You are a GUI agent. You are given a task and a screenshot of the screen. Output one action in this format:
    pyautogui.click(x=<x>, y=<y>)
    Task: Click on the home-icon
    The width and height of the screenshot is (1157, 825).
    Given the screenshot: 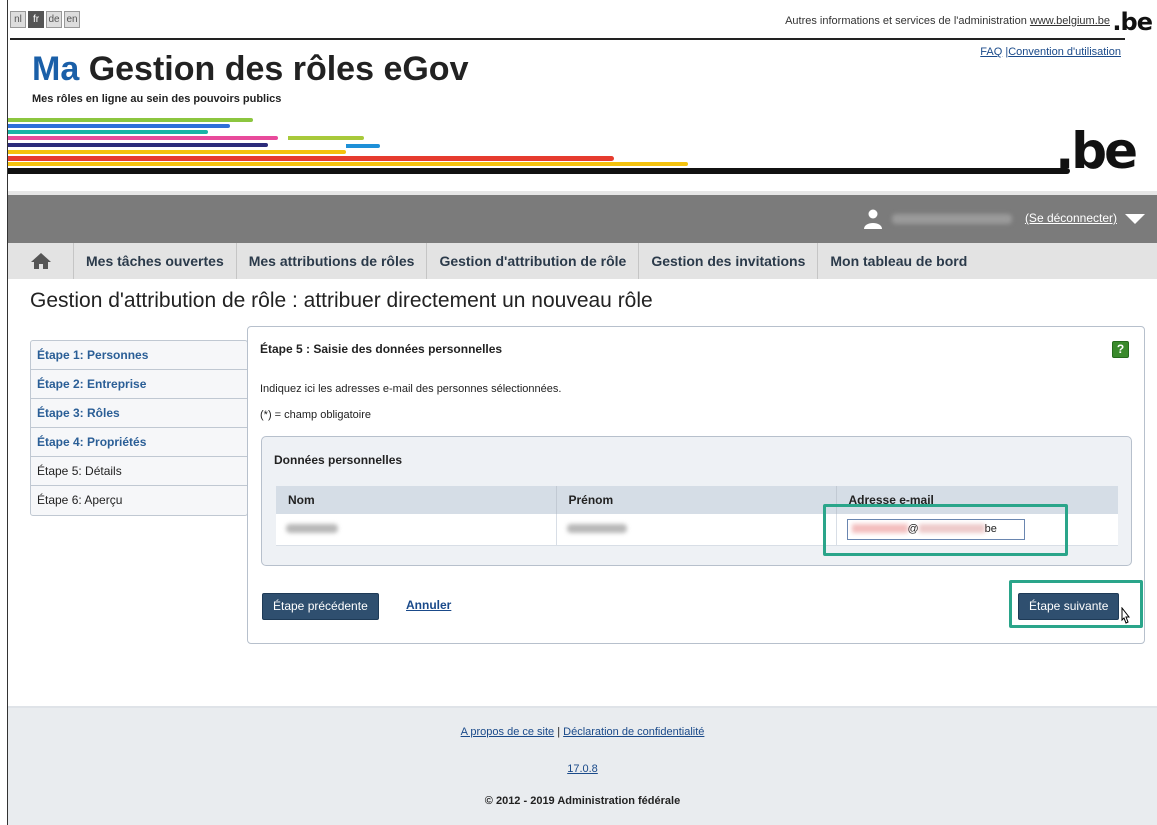 What is the action you would take?
    pyautogui.click(x=40, y=261)
    